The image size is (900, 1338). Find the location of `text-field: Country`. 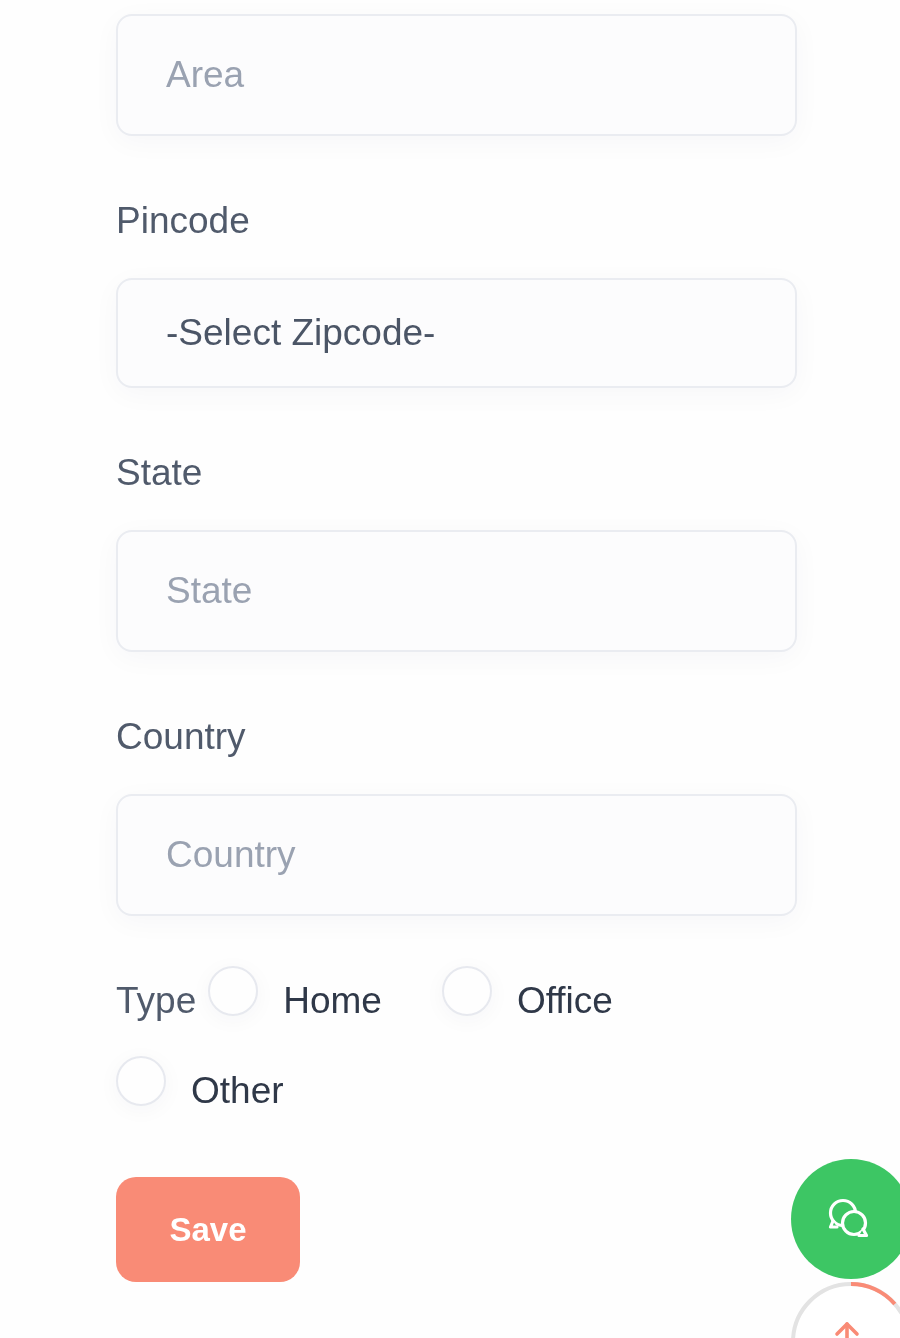

text-field: Country is located at coordinates (456, 855).